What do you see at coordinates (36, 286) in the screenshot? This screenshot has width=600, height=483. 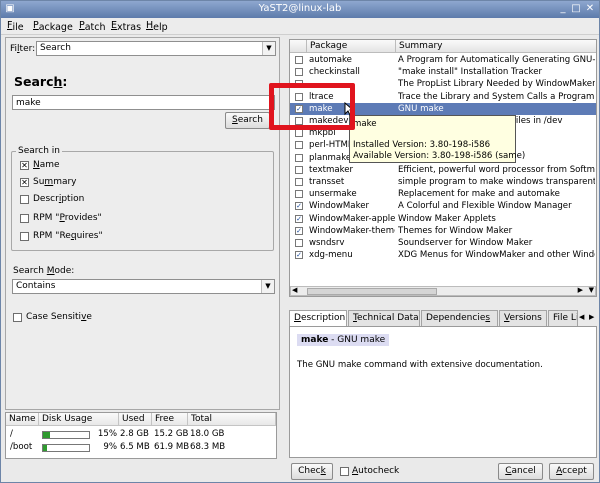 I see `search-mode-value: Contains` at bounding box center [36, 286].